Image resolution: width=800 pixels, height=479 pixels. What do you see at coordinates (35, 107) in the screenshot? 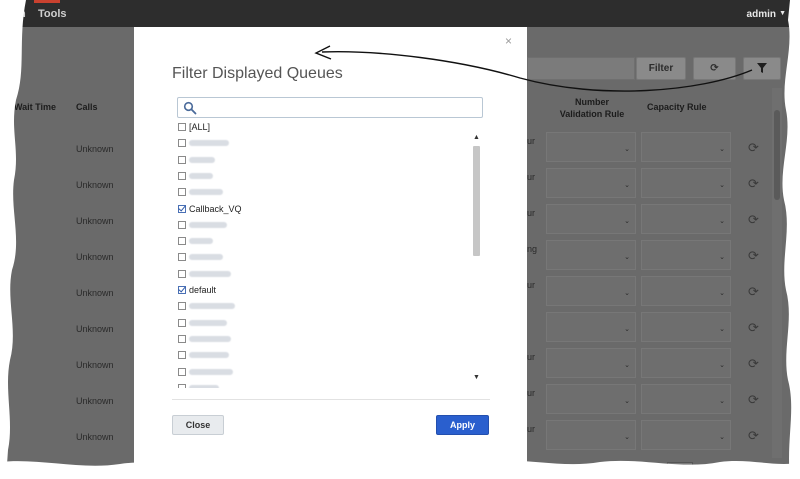
I see `column-header-wait-time: Wait Time` at bounding box center [35, 107].